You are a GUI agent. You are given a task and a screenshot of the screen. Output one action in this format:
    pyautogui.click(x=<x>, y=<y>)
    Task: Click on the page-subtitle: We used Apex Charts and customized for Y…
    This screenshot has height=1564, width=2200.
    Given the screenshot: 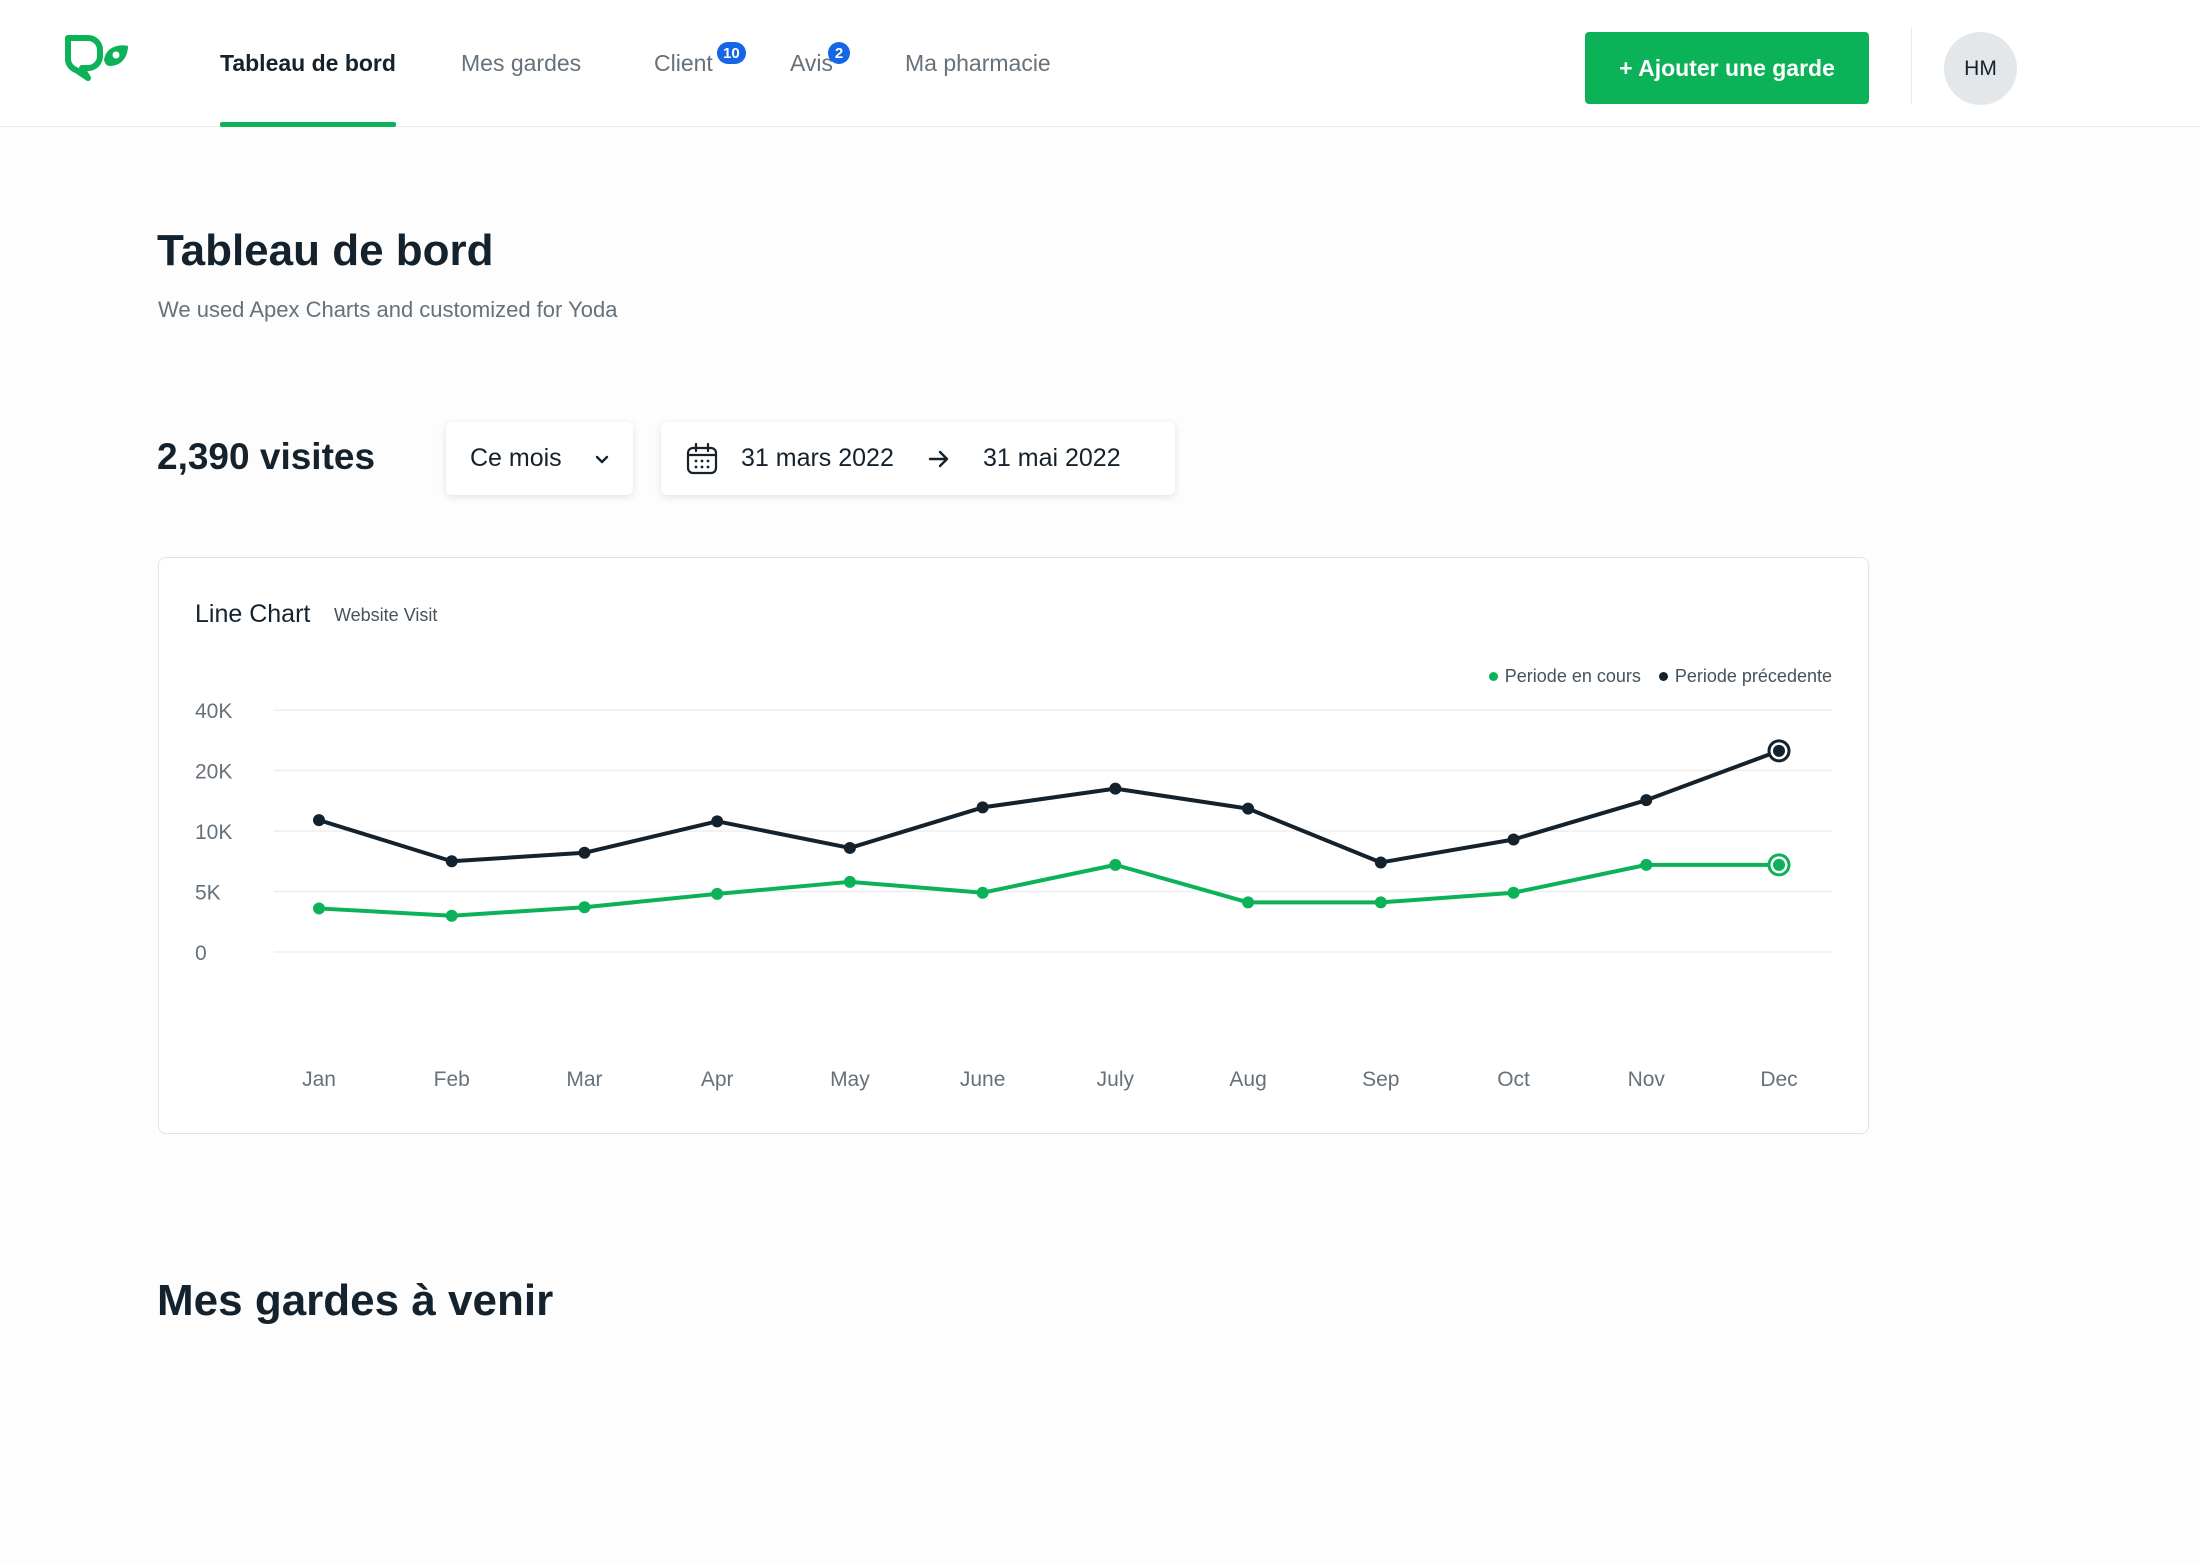 What is the action you would take?
    pyautogui.click(x=388, y=309)
    